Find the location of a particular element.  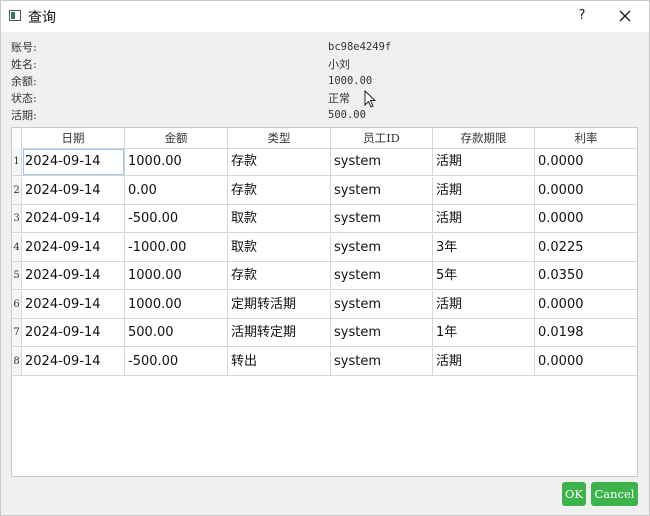

cell-type: 活期转定期 is located at coordinates (279, 333).